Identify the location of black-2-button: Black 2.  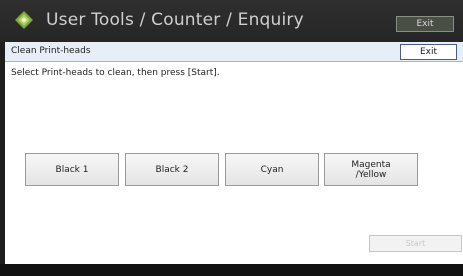
(172, 169).